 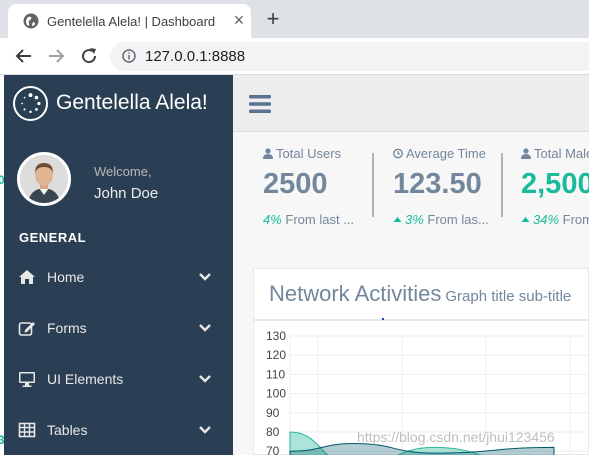 I want to click on menu-section-title: GENERAL, so click(x=53, y=237).